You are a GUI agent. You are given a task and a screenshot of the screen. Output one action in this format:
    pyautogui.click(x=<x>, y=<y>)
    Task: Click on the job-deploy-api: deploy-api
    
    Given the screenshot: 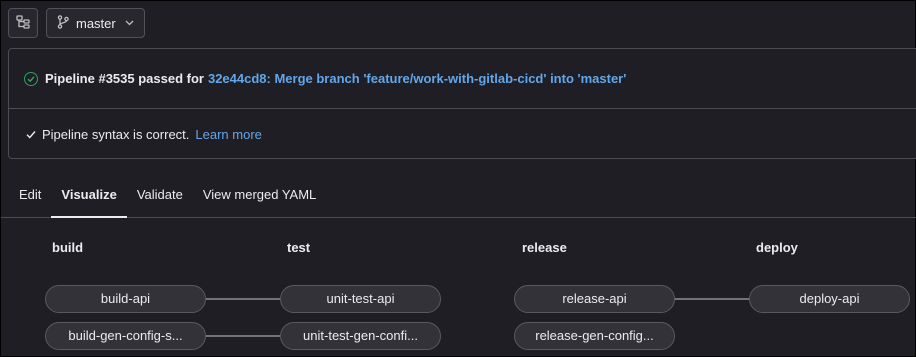 What is the action you would take?
    pyautogui.click(x=829, y=299)
    